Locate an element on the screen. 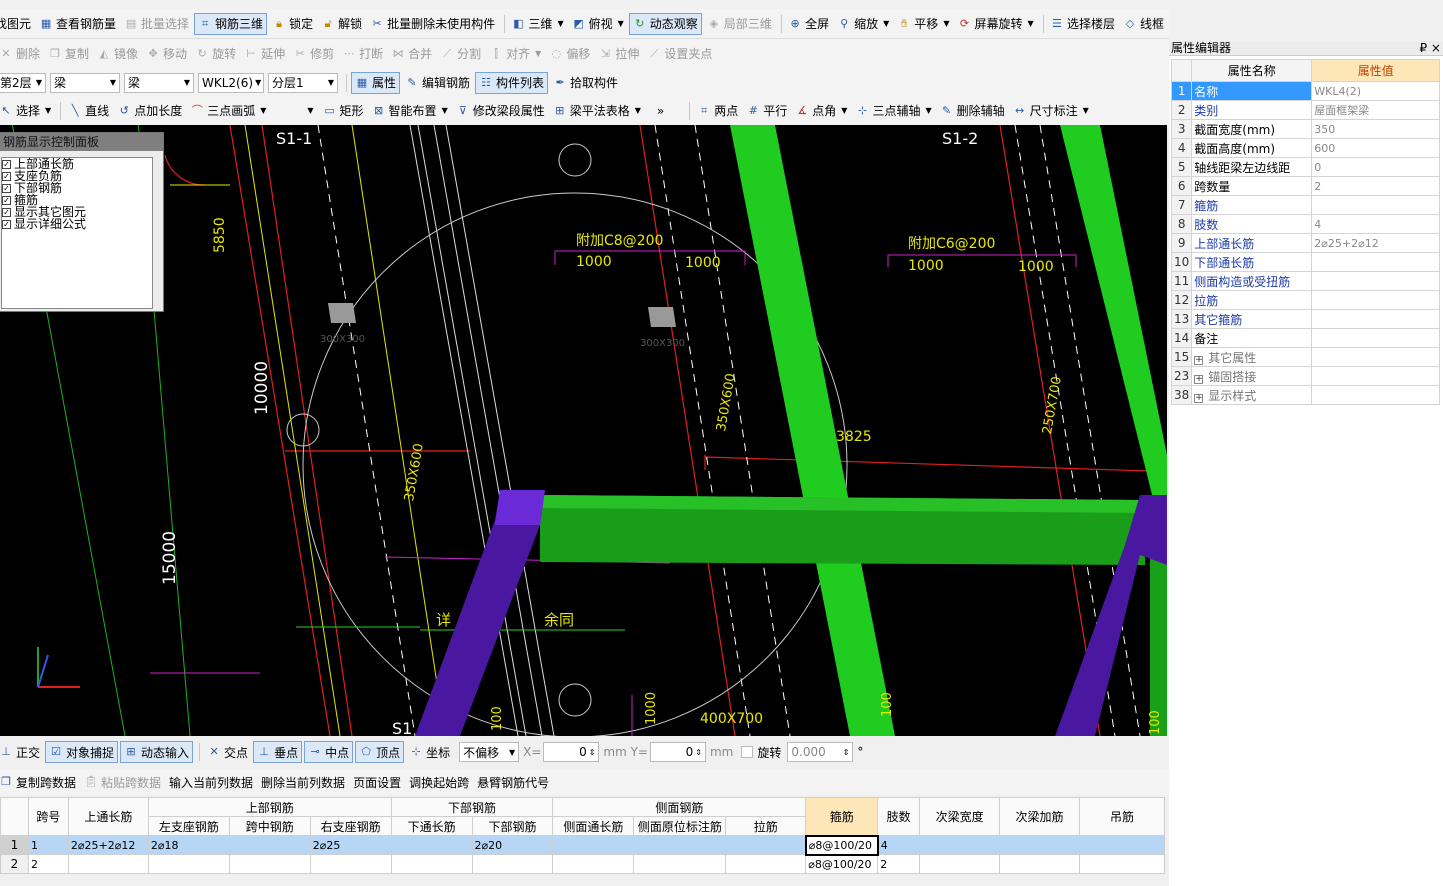  property-row-height: 4 截面高度(mm) 600 is located at coordinates (1305, 148).